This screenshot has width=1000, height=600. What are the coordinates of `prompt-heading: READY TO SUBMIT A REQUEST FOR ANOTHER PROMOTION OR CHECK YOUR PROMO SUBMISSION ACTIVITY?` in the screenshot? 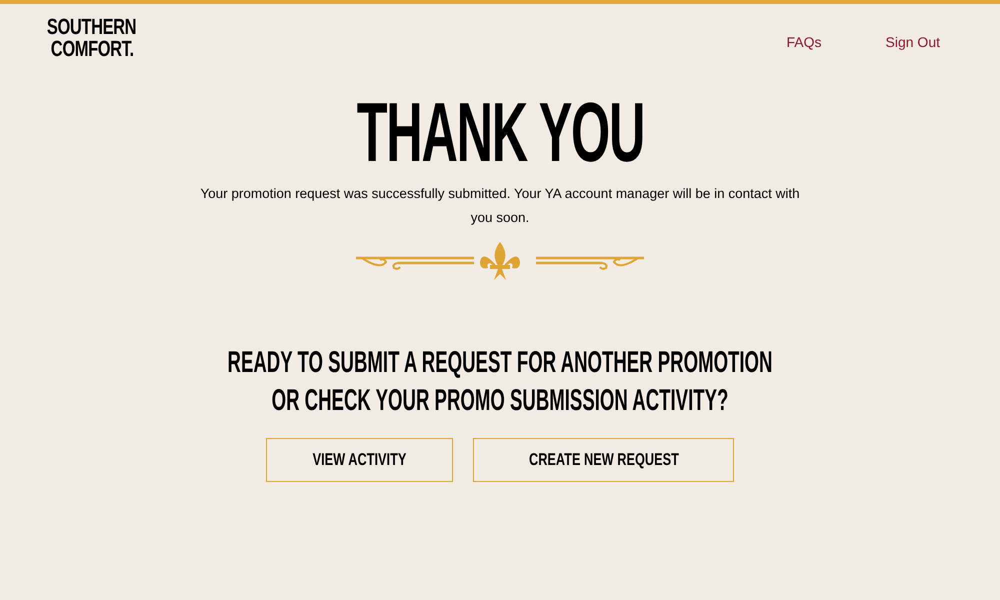 It's located at (500, 382).